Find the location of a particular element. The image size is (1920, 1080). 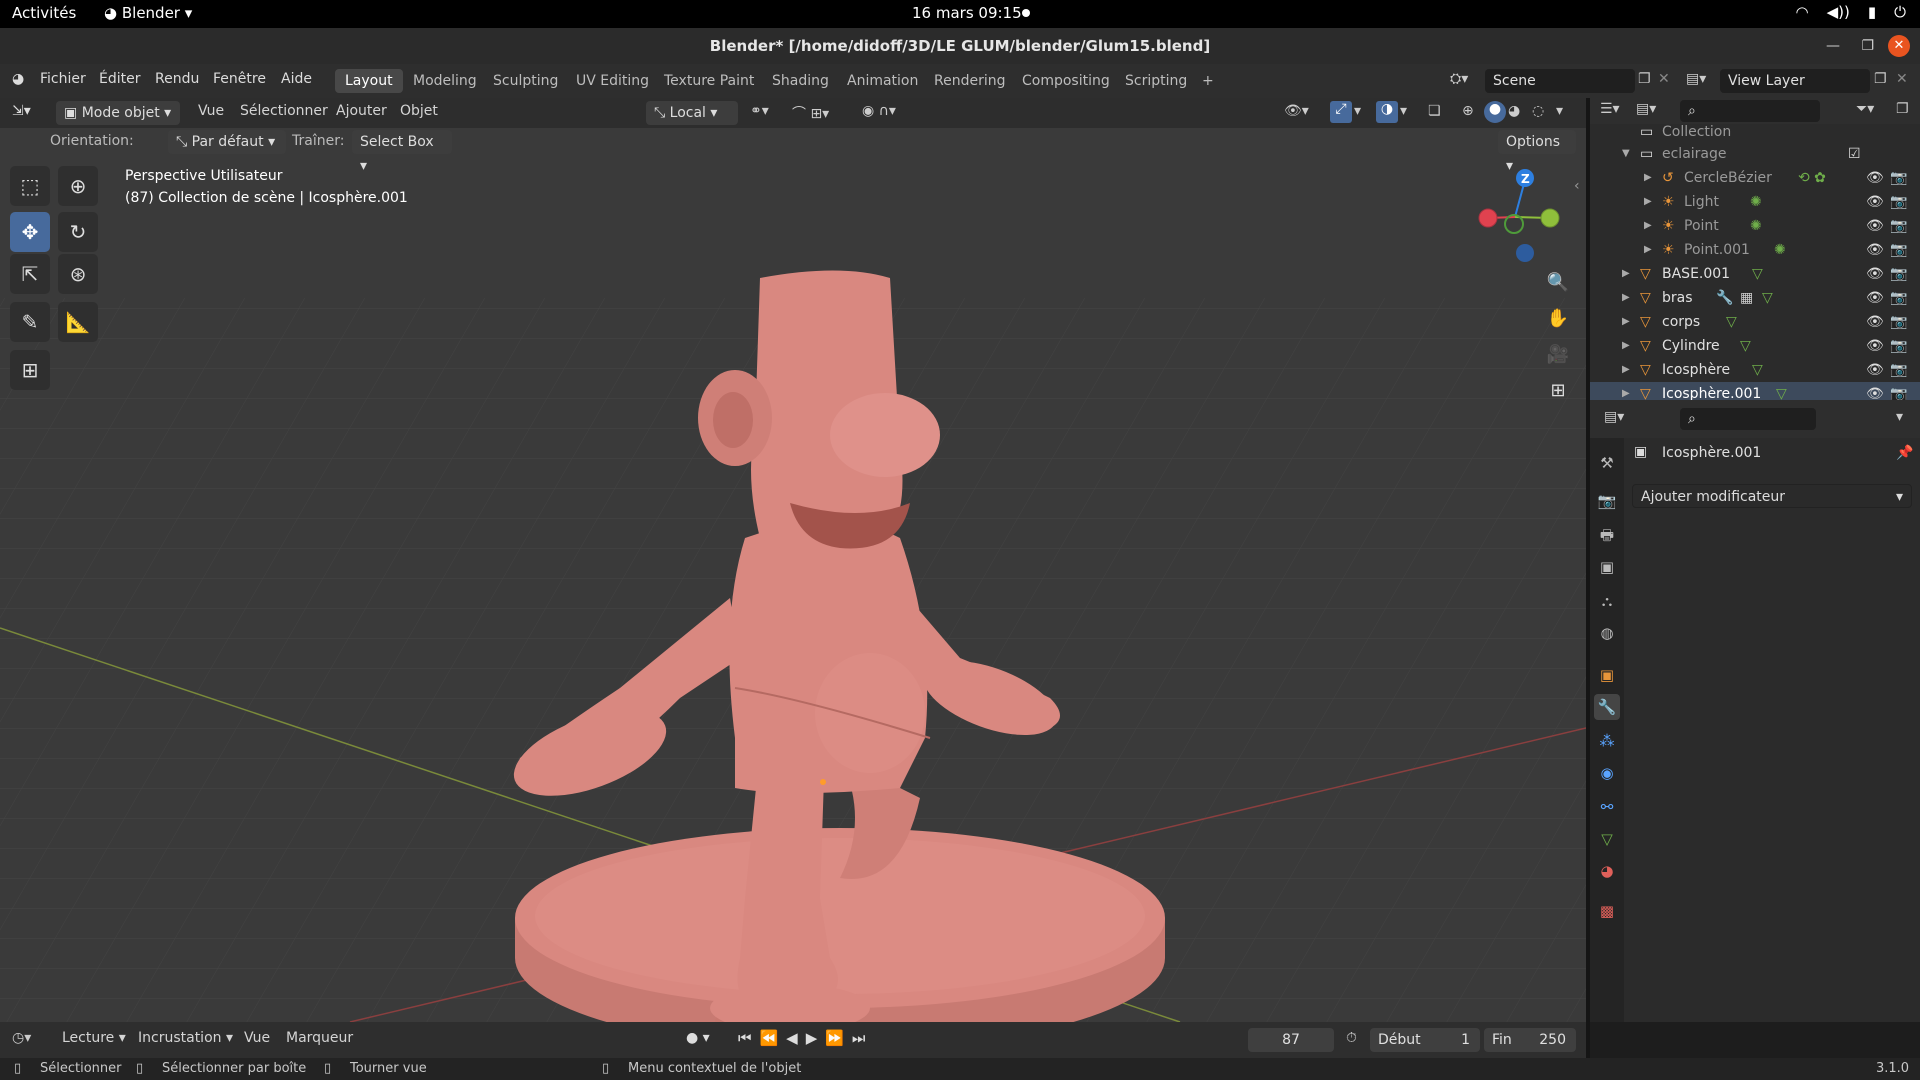

tab-modeling: Modeling is located at coordinates (445, 81).